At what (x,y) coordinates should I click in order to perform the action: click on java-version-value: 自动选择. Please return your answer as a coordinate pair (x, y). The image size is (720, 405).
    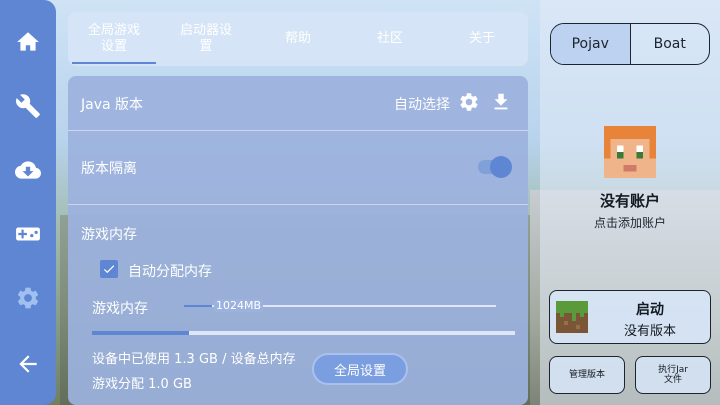
    Looking at the image, I should click on (422, 105).